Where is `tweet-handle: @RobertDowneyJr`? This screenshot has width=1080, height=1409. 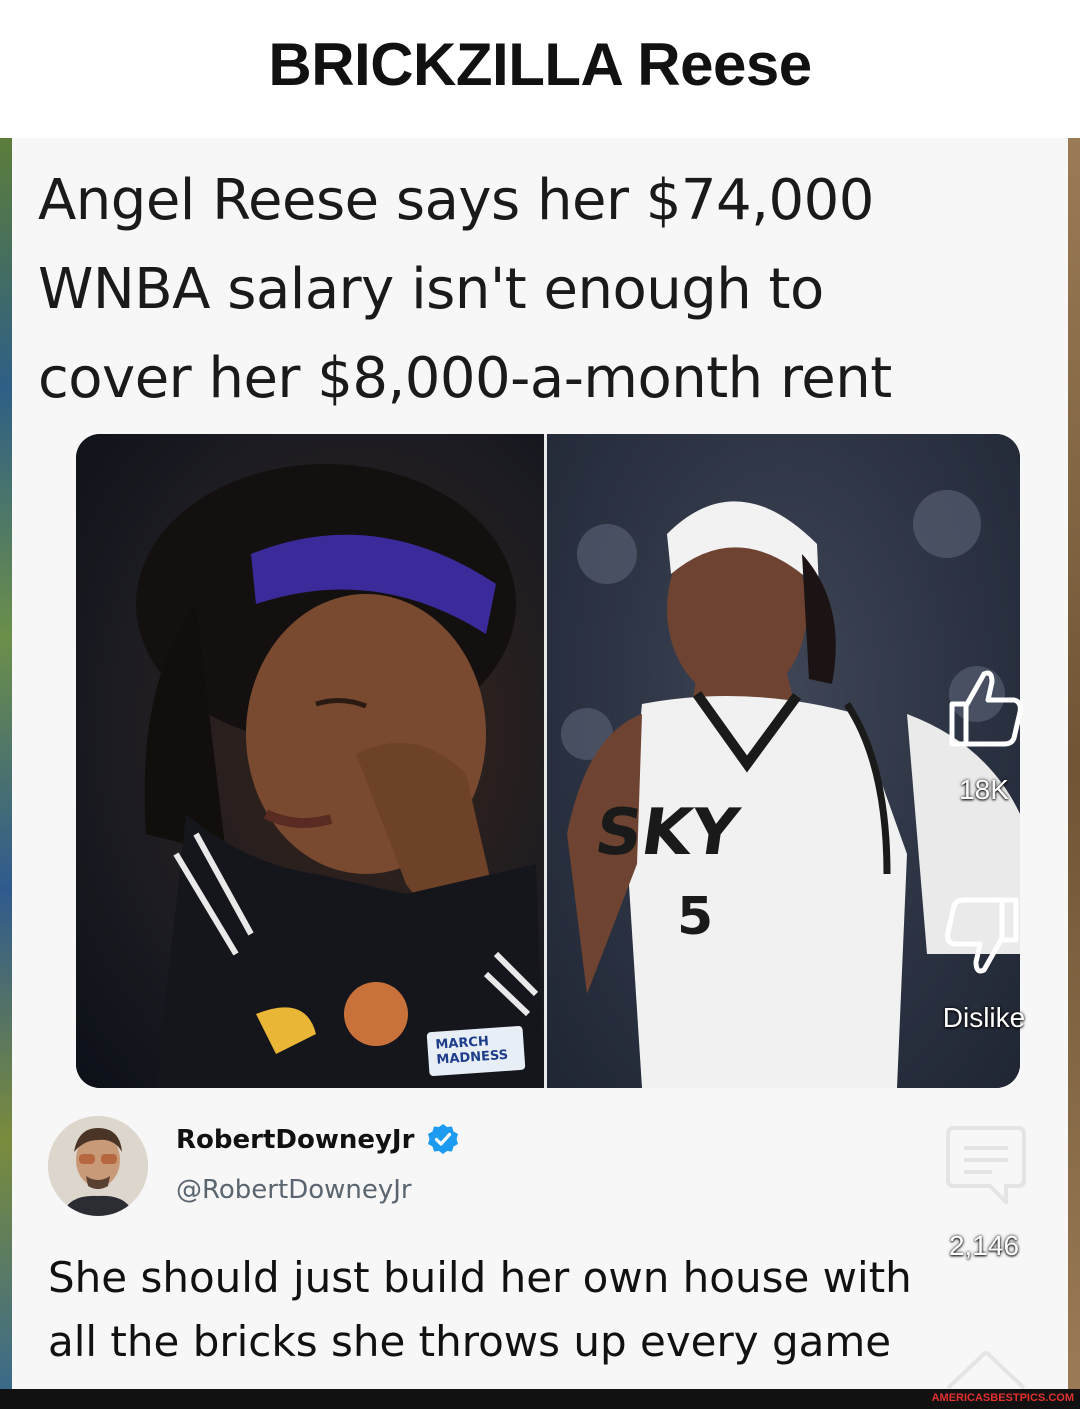
tweet-handle: @RobertDowneyJr is located at coordinates (294, 1190).